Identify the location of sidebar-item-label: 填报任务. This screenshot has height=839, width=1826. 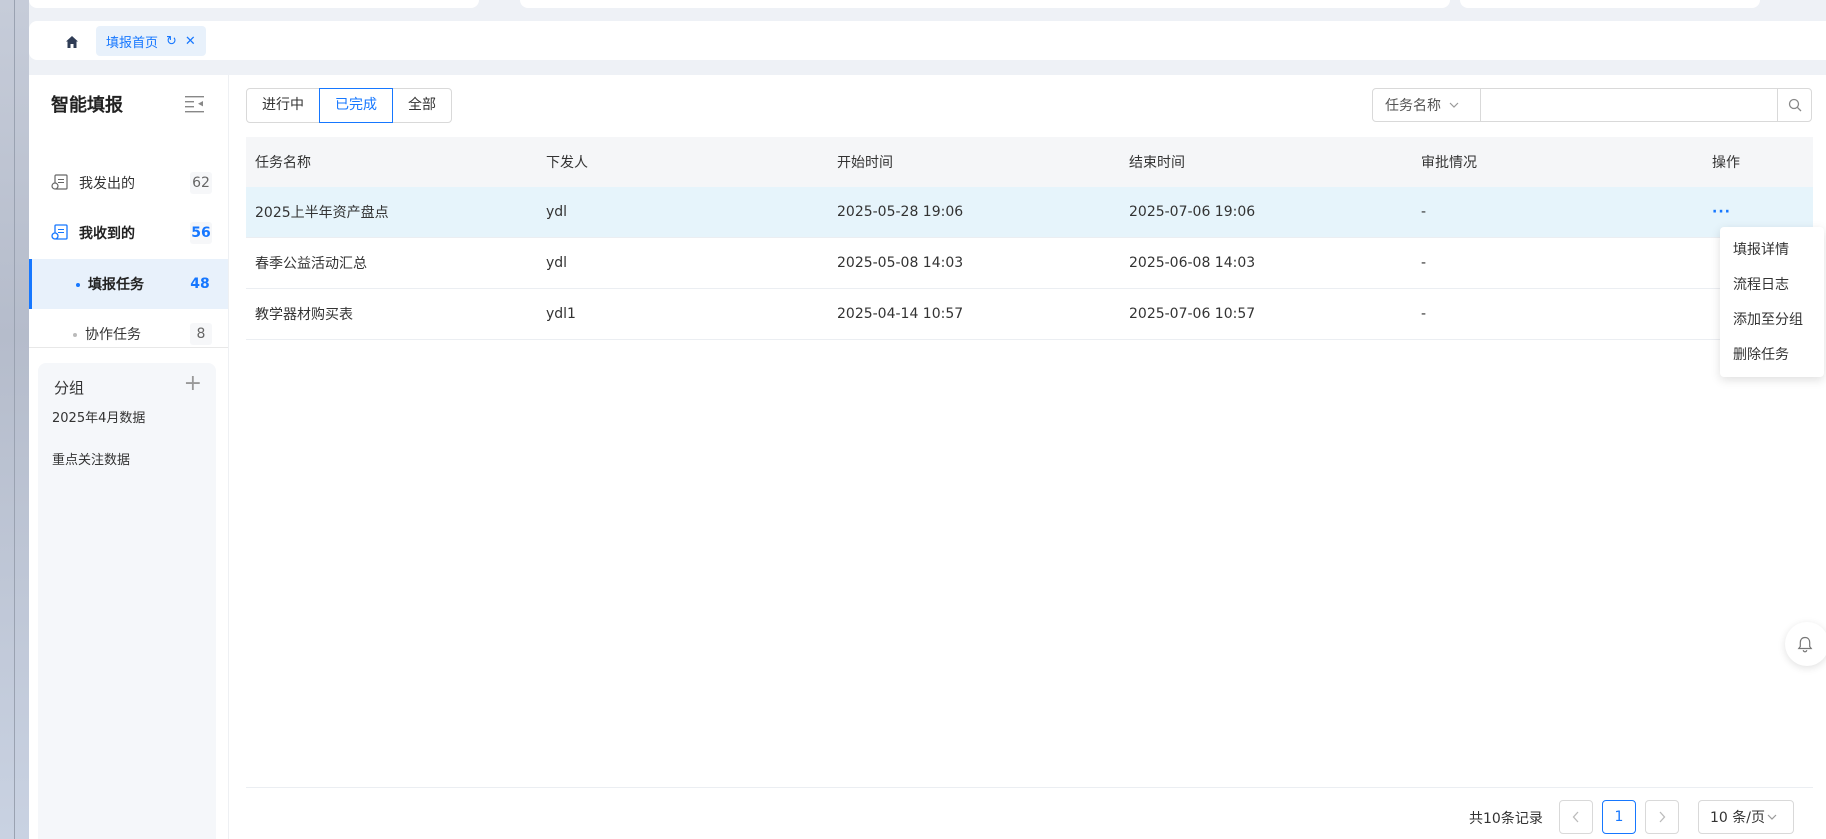
(116, 285).